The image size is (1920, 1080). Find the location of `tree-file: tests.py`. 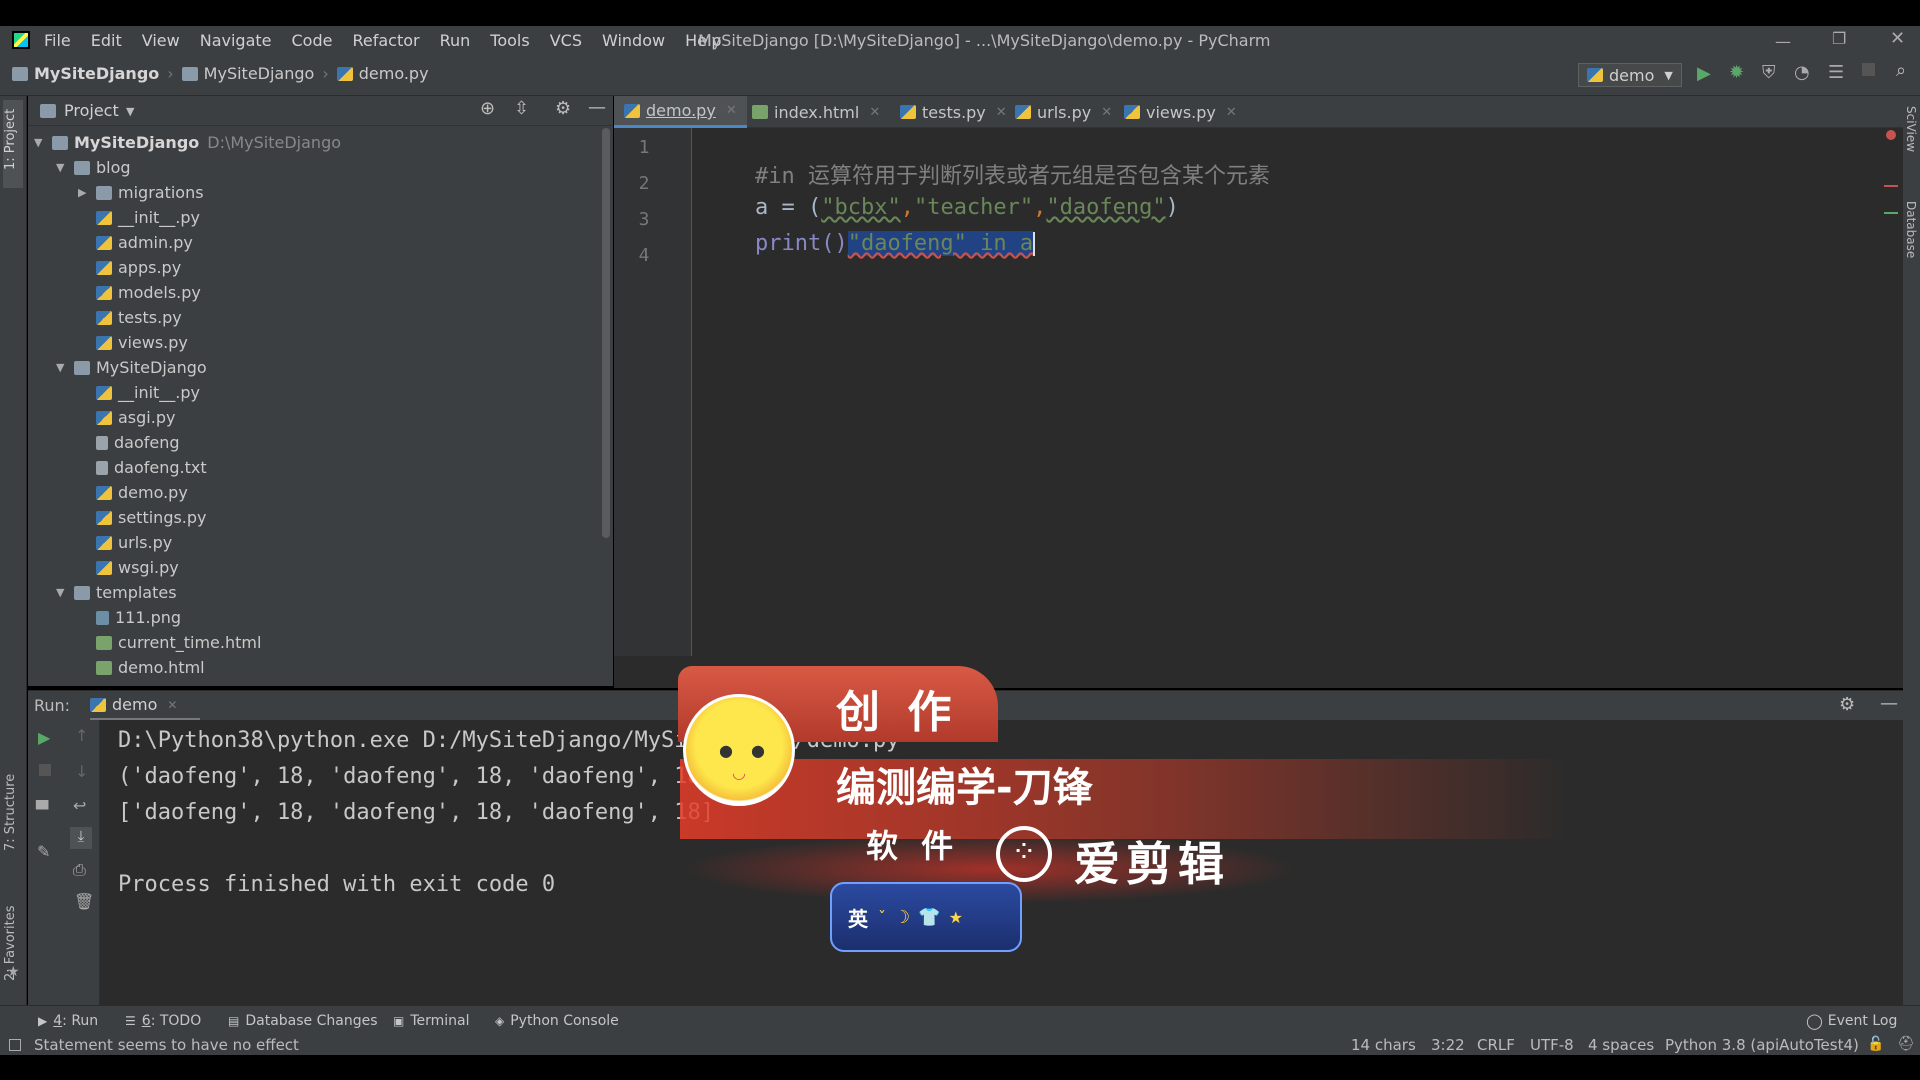

tree-file: tests.py is located at coordinates (130, 317).